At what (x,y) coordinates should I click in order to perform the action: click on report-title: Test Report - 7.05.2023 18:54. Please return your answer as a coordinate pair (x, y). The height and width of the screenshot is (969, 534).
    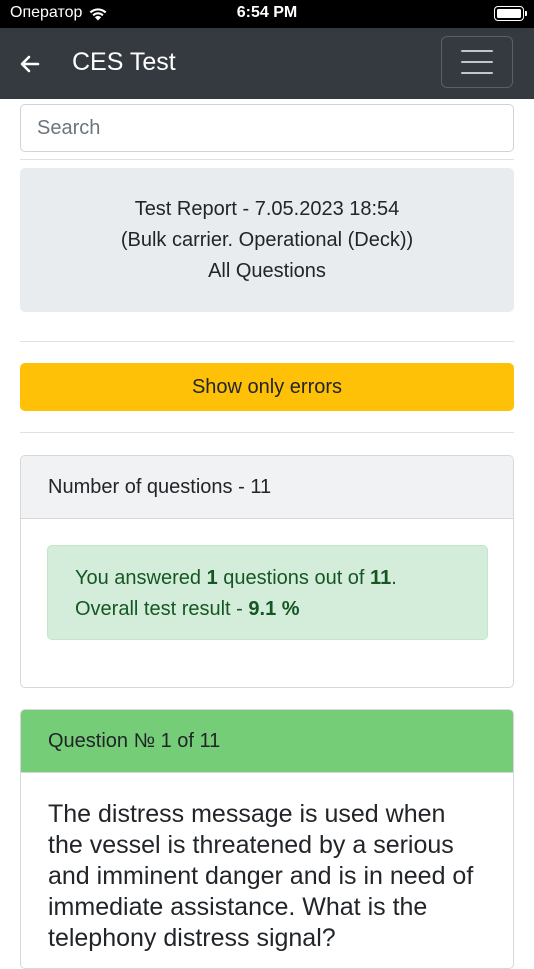
    Looking at the image, I should click on (267, 208).